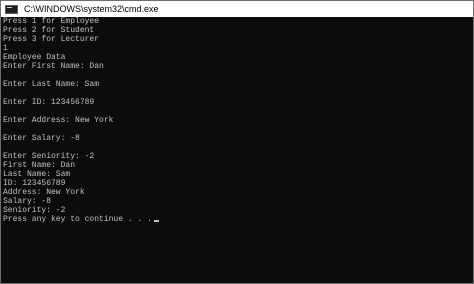 This screenshot has height=284, width=474. Describe the element at coordinates (53, 66) in the screenshot. I see `console-line: Enter First Name: Dan` at that location.